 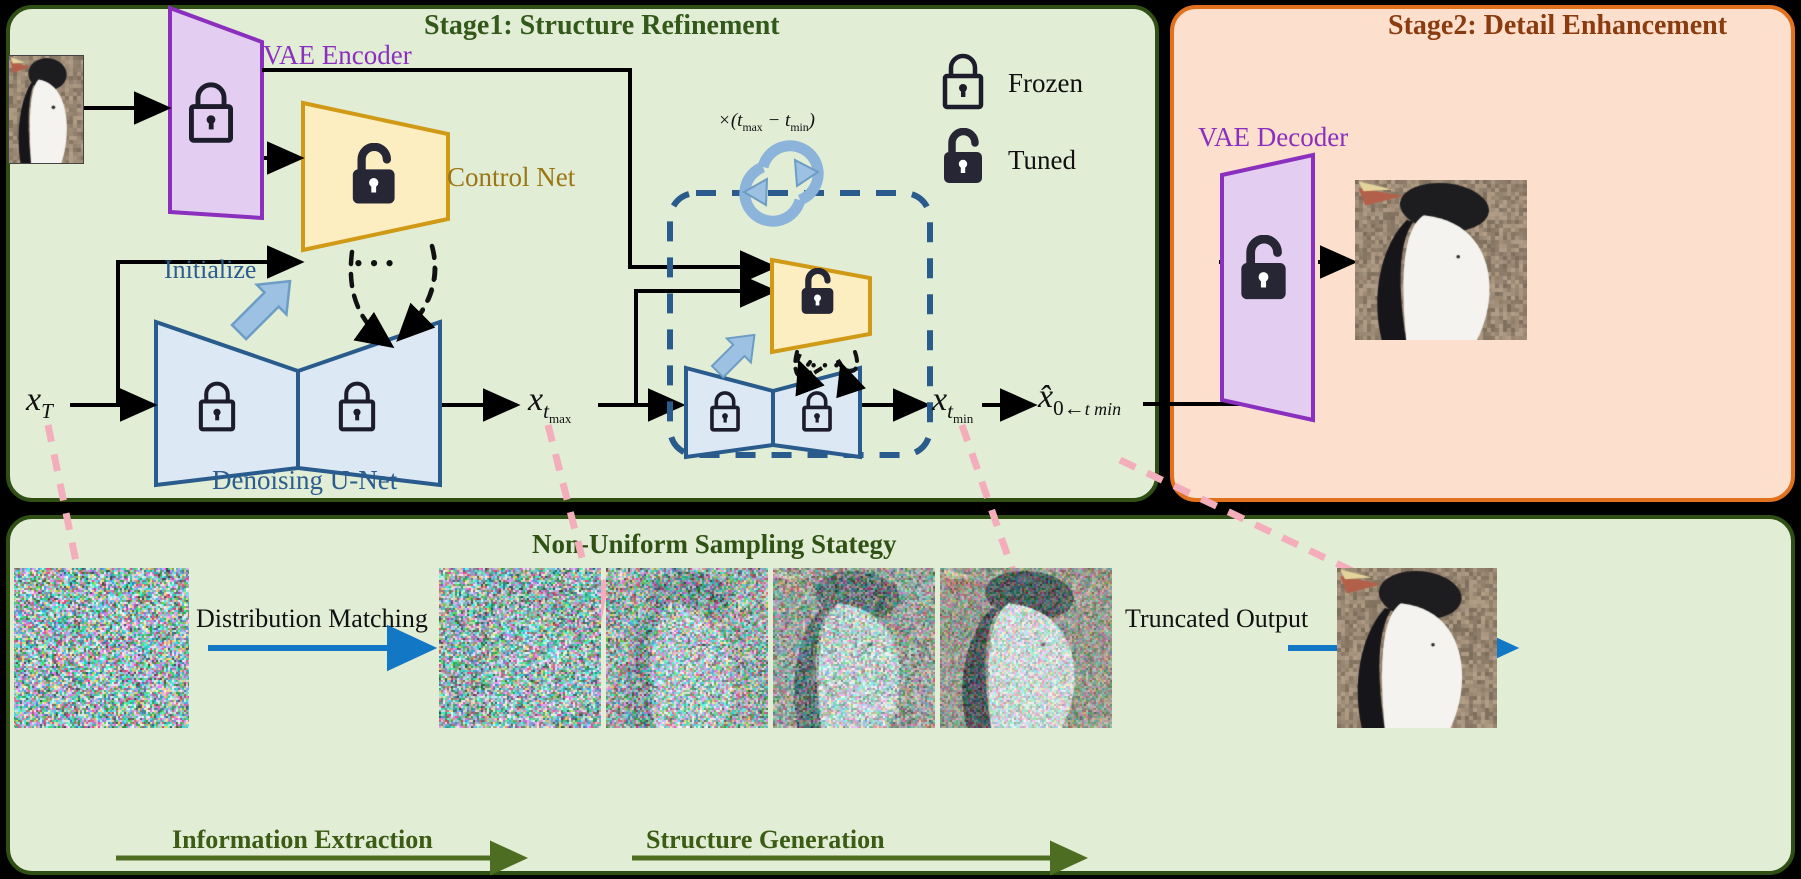 What do you see at coordinates (817, 413) in the screenshot?
I see `denoising-unet-loop-right-lock-icon` at bounding box center [817, 413].